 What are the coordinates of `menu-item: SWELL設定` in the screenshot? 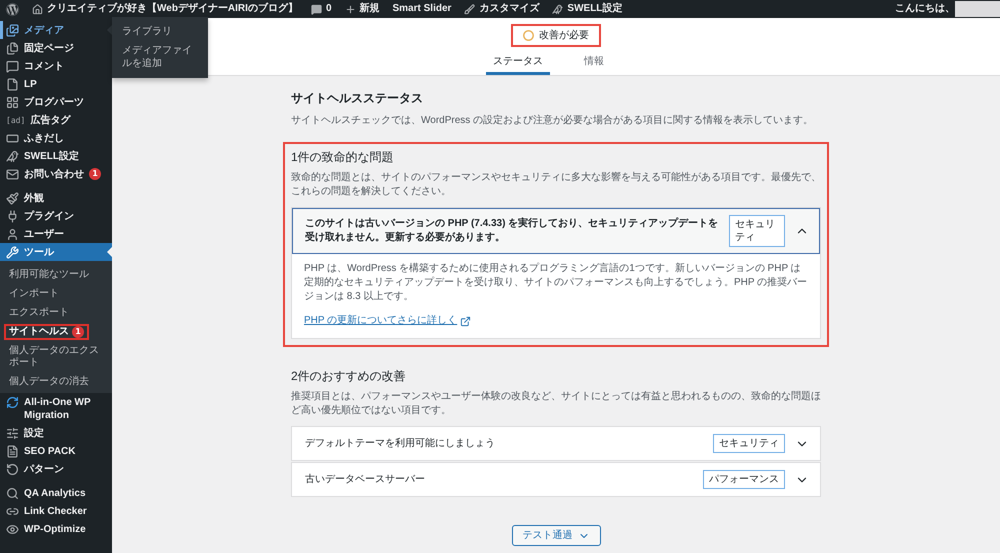 It's located at (56, 156).